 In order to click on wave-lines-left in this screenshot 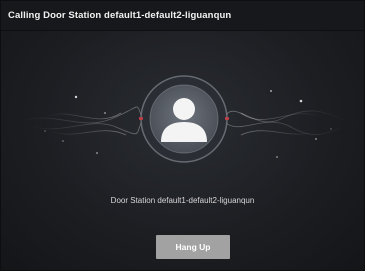, I will do `click(81, 121)`.